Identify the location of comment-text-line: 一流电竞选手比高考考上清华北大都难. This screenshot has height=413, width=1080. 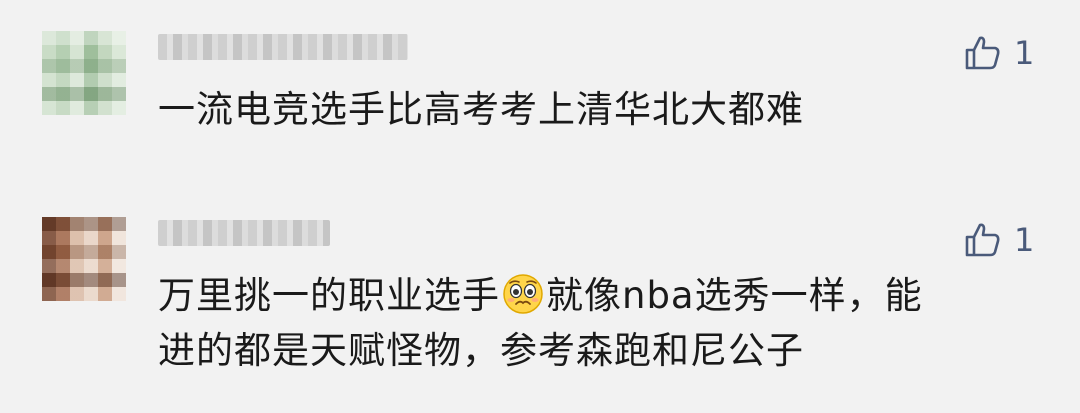
(481, 109).